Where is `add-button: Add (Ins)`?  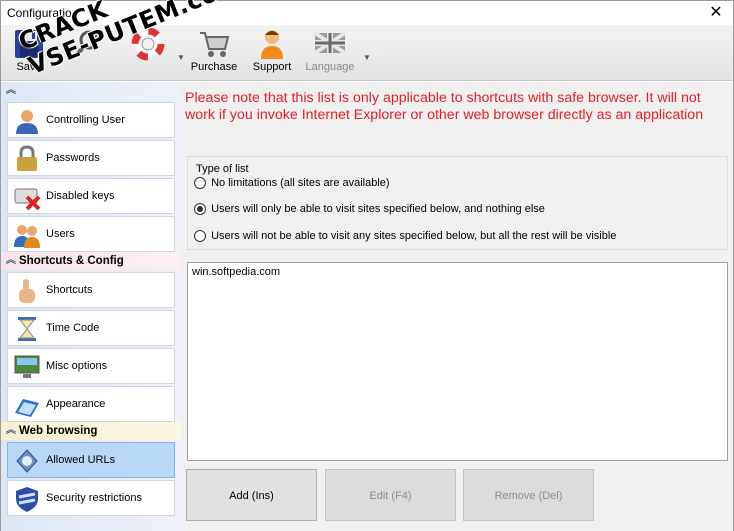 add-button: Add (Ins) is located at coordinates (251, 495).